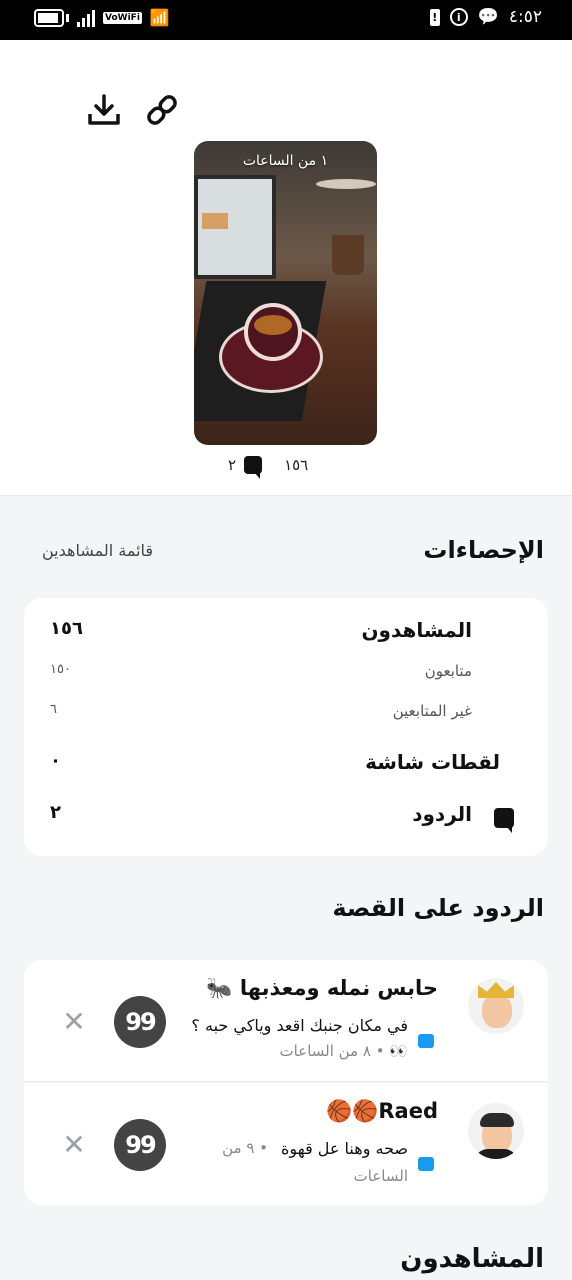  I want to click on alert-icon: !, so click(434, 17).